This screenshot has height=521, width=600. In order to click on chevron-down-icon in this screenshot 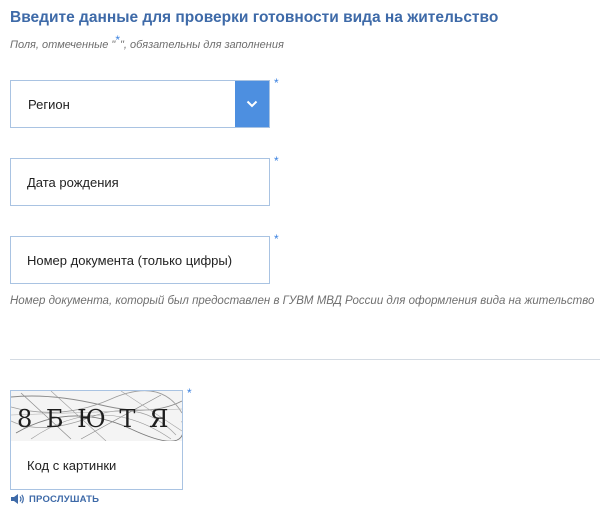, I will do `click(252, 104)`.